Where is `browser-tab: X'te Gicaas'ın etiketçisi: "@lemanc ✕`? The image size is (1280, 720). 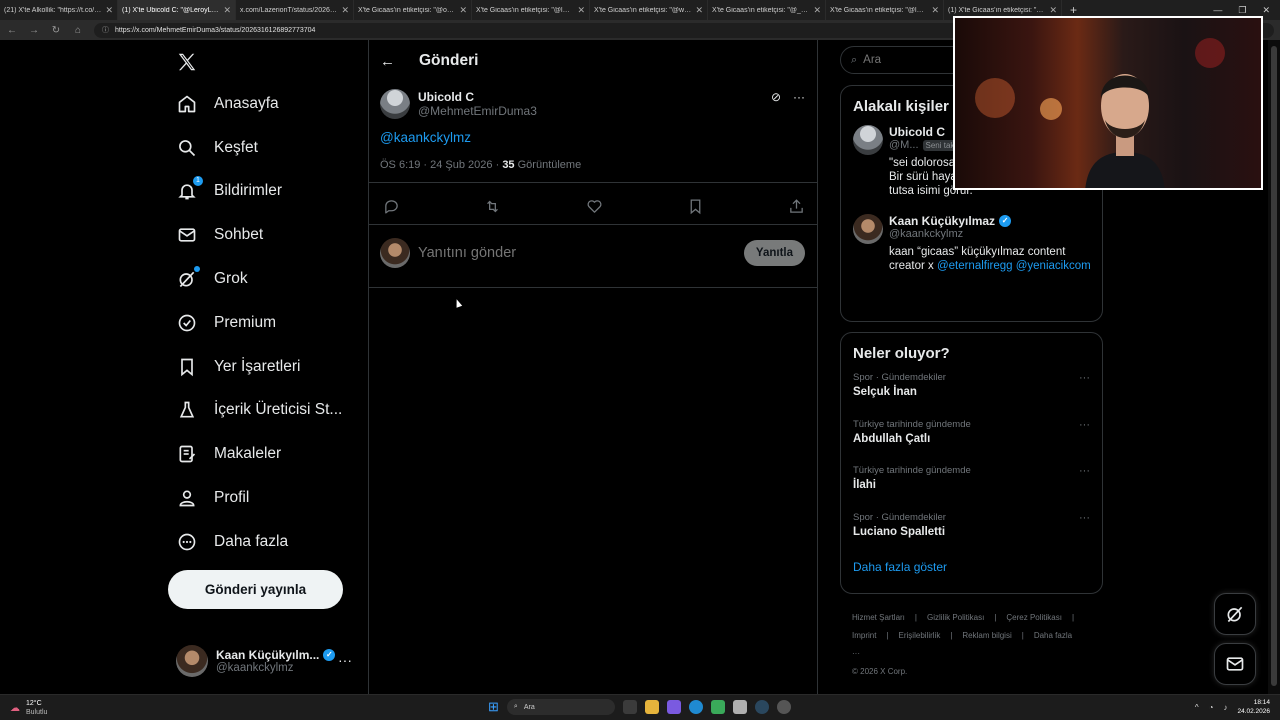 browser-tab: X'te Gicaas'ın etiketçisi: "@lemanc ✕ is located at coordinates (885, 10).